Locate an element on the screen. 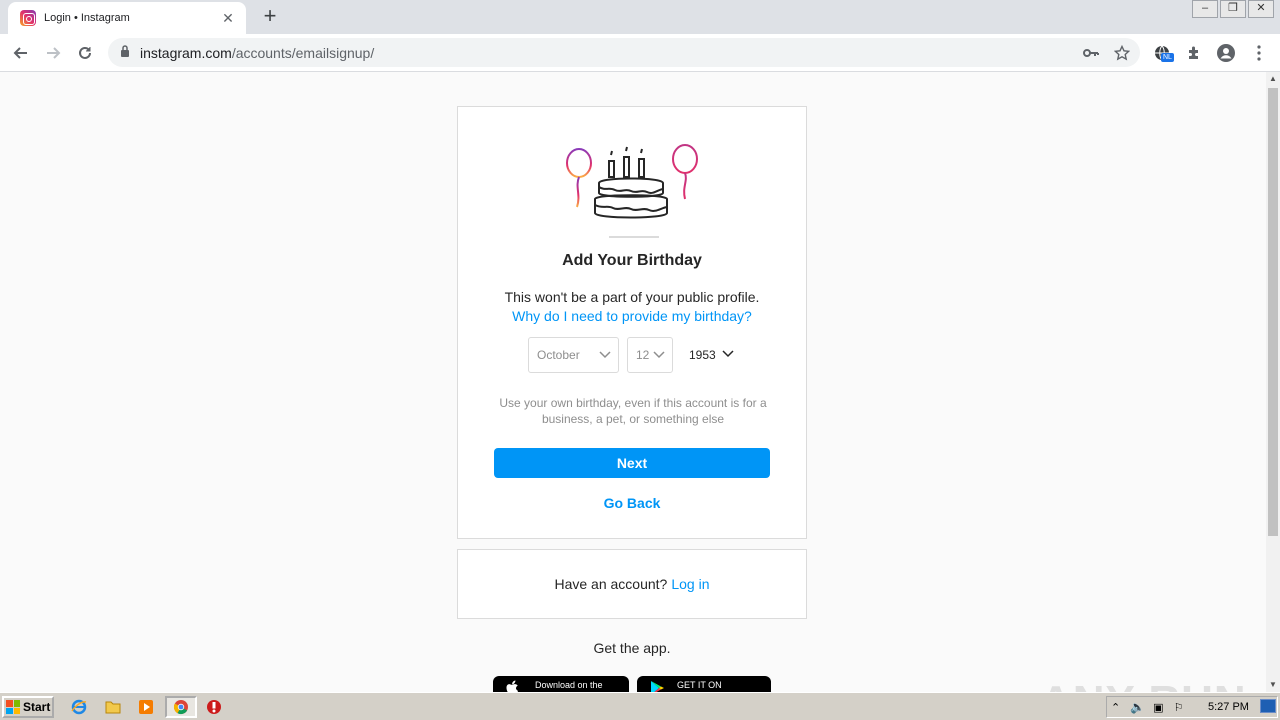 The image size is (1280, 720). go-back-link: Go Back is located at coordinates (632, 503).